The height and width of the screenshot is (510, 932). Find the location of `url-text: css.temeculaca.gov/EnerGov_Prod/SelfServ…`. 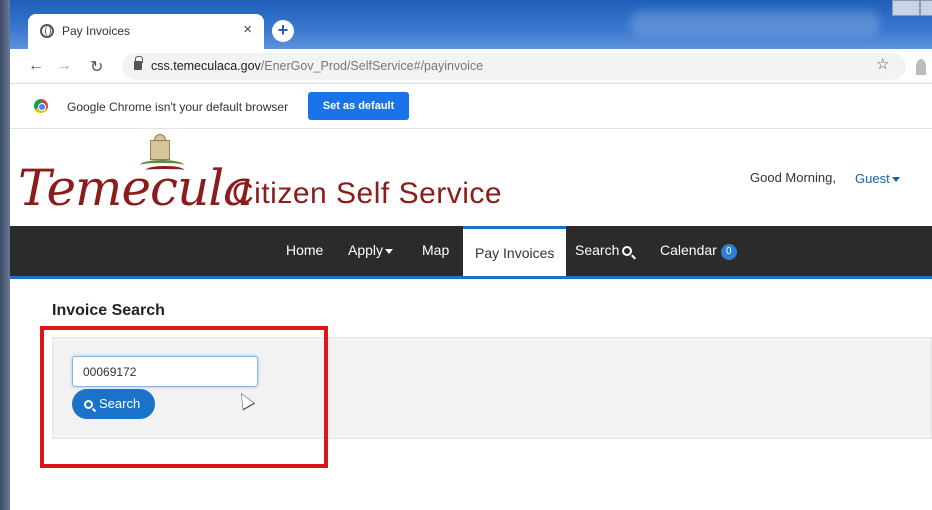

url-text: css.temeculaca.gov/EnerGov_Prod/SelfServ… is located at coordinates (317, 66).